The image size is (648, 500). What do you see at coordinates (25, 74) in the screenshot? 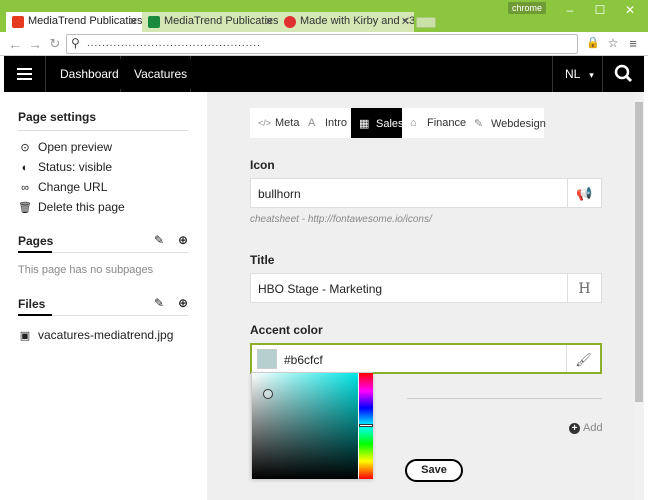
I see `menu-button` at bounding box center [25, 74].